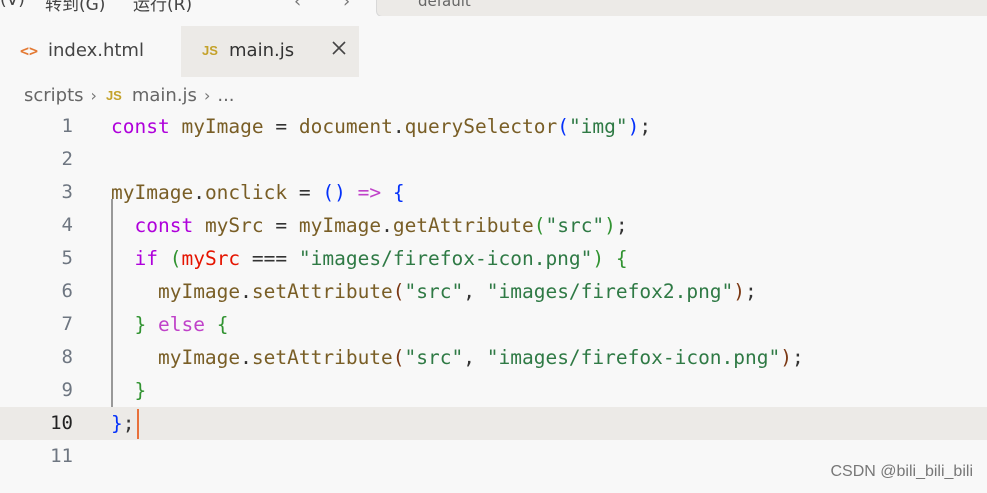  I want to click on search-icon, so click(393, 0).